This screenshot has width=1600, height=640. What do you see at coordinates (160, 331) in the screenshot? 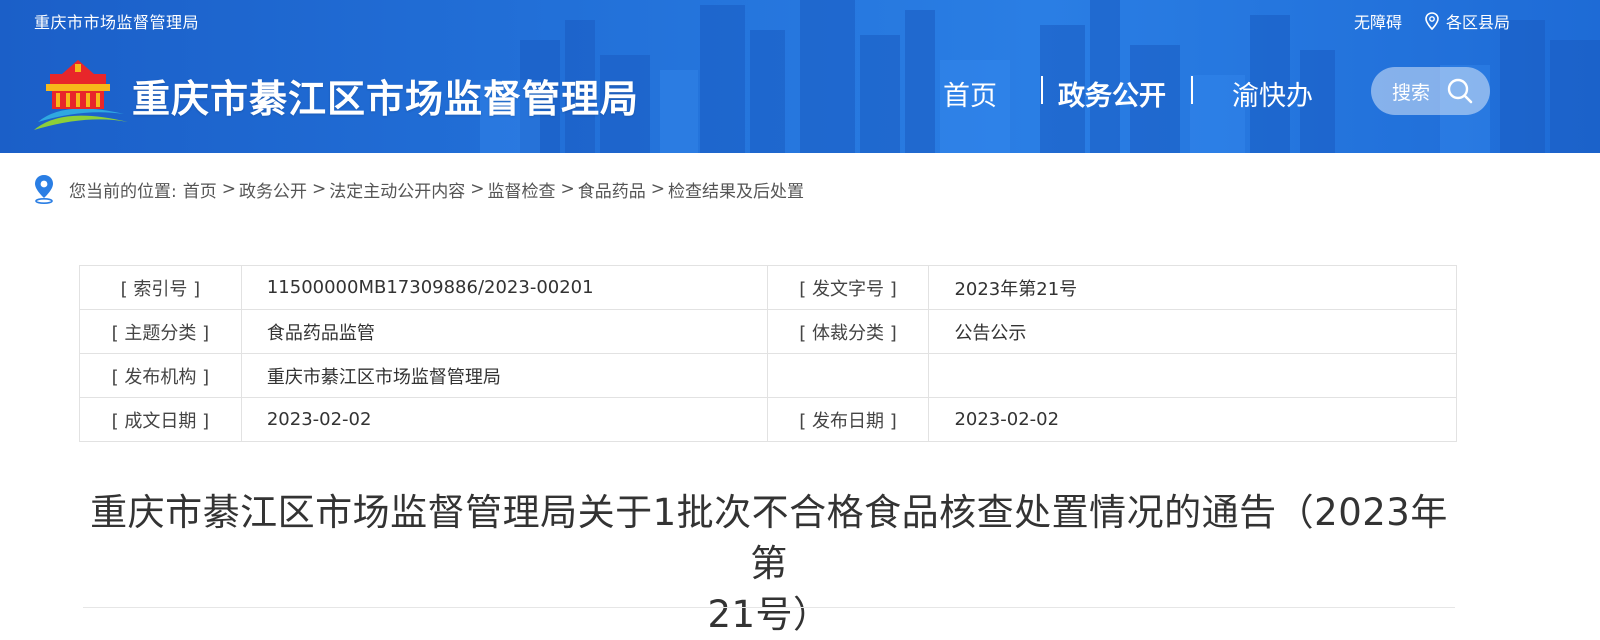
I see `topic-category-label: [ 主题分类 ]` at bounding box center [160, 331].